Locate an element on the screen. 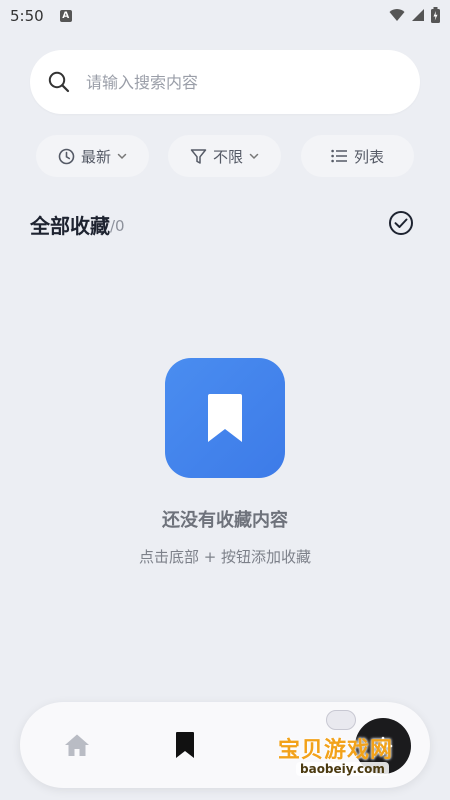  select-all-icon is located at coordinates (401, 223).